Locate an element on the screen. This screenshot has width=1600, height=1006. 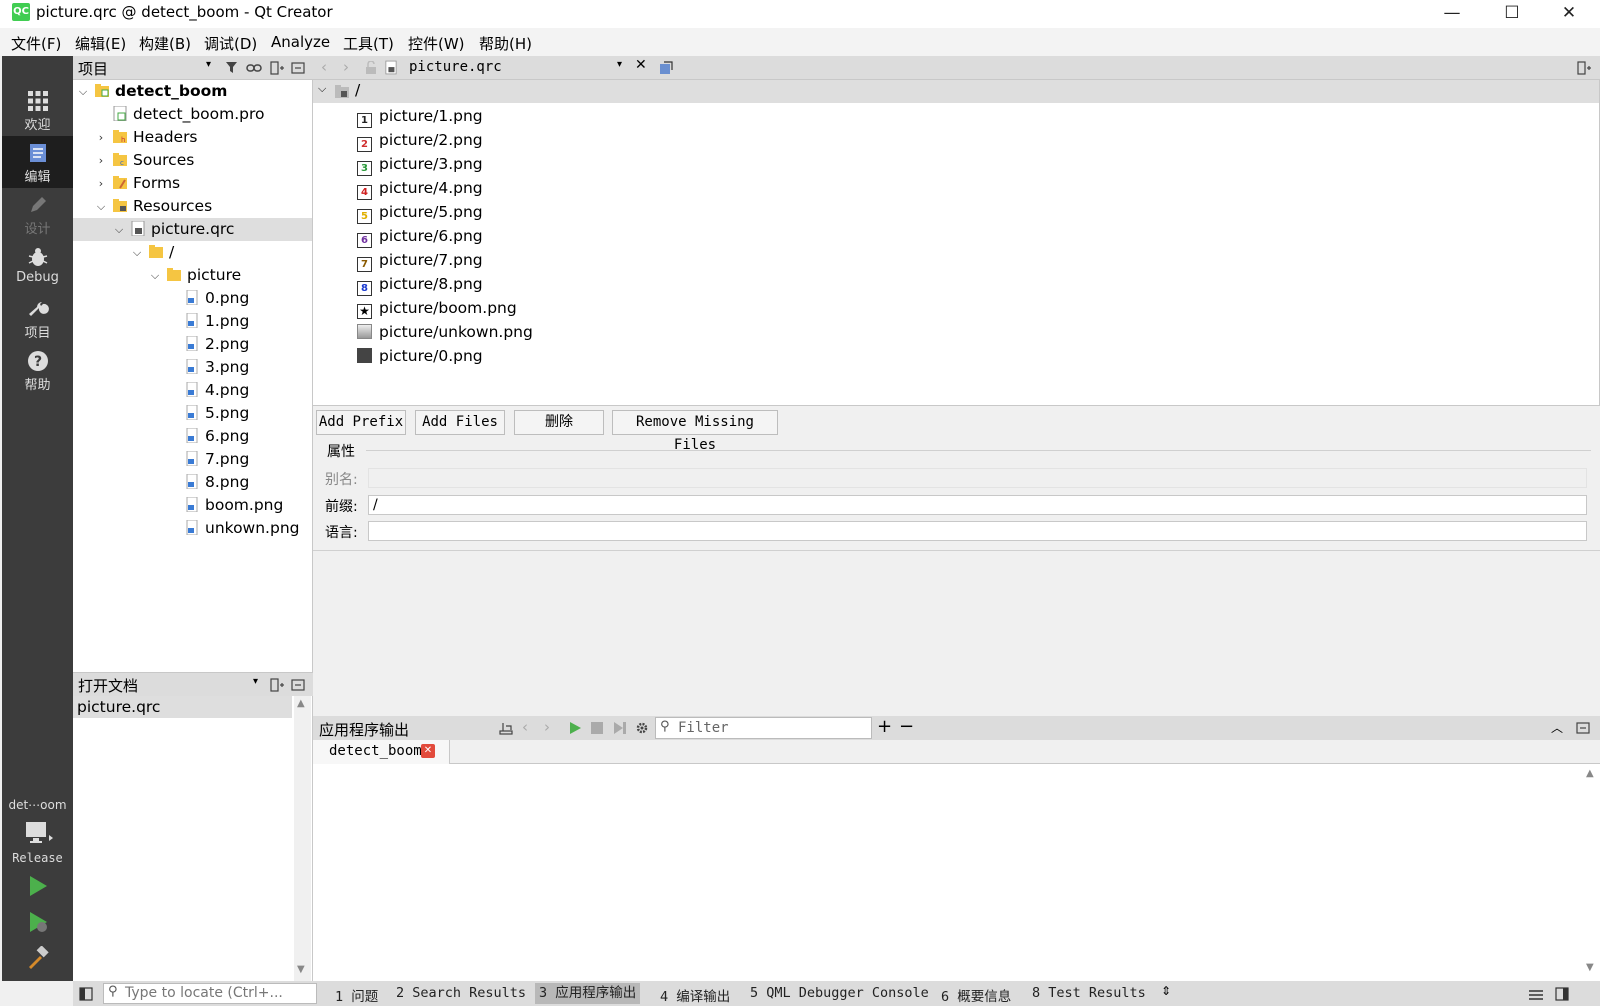
tree-node-resources: ⌵ Resources is located at coordinates (192, 206).